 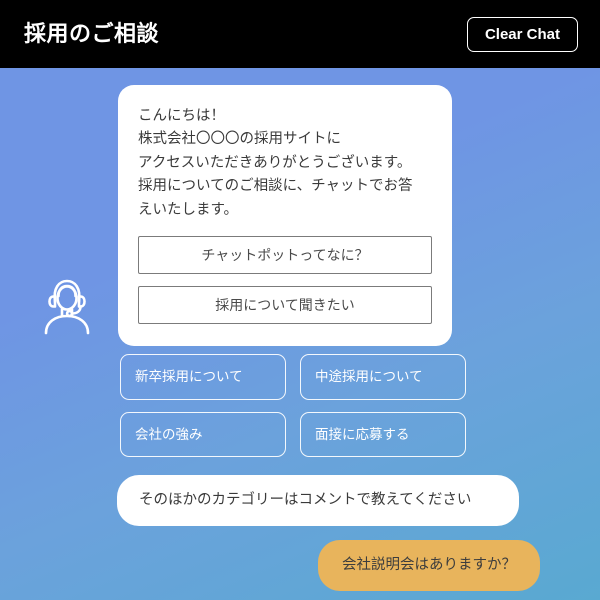 What do you see at coordinates (203, 377) in the screenshot?
I see `quick-reply-new-graduate: 新卒採用について` at bounding box center [203, 377].